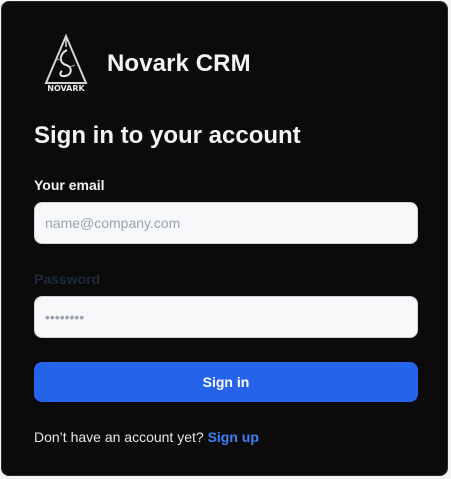  I want to click on page-title: Sign in to your account, so click(167, 135).